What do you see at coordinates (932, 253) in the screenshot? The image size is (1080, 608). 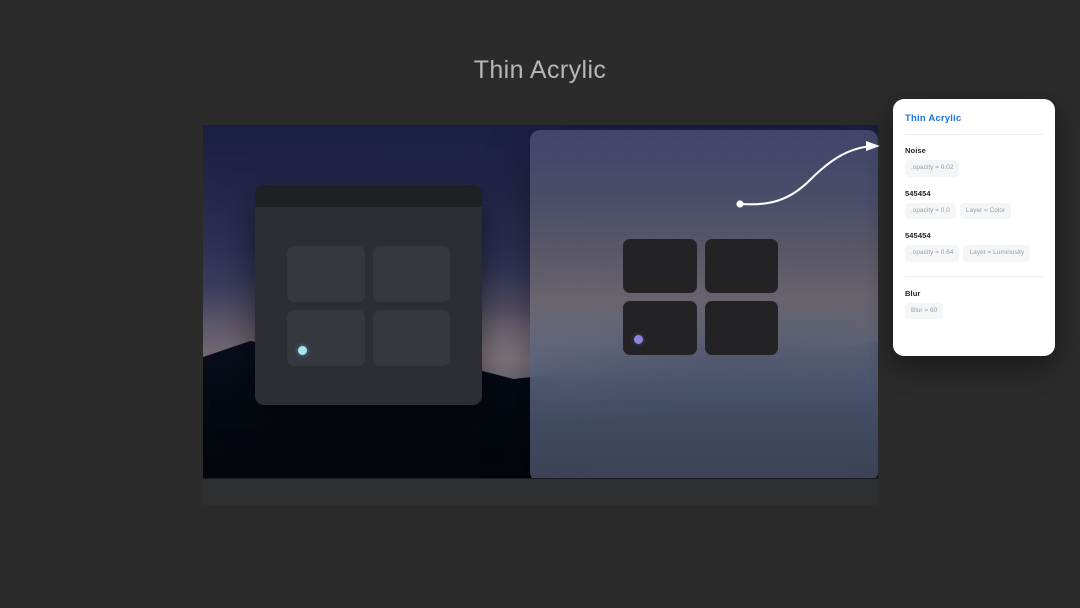 I see `spec-chip: .opacity = 0.64` at bounding box center [932, 253].